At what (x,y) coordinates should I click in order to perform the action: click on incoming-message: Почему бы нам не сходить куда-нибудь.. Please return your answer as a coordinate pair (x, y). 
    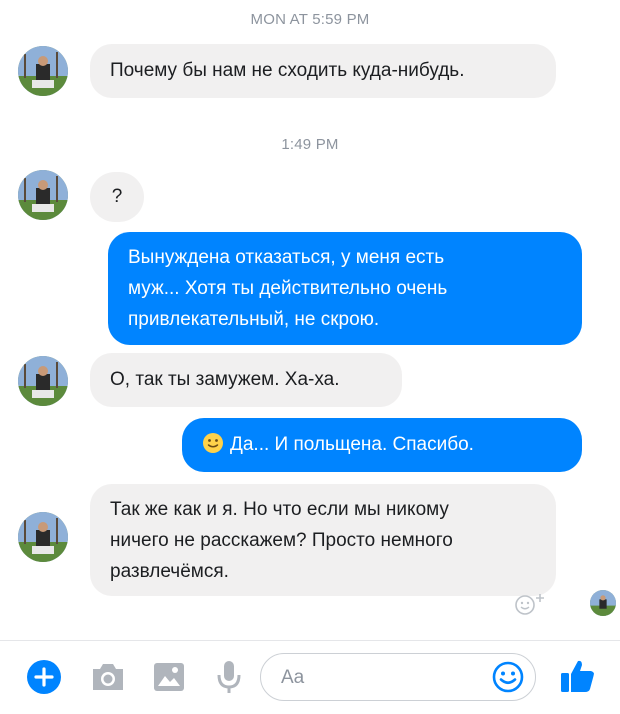
    Looking at the image, I should click on (323, 71).